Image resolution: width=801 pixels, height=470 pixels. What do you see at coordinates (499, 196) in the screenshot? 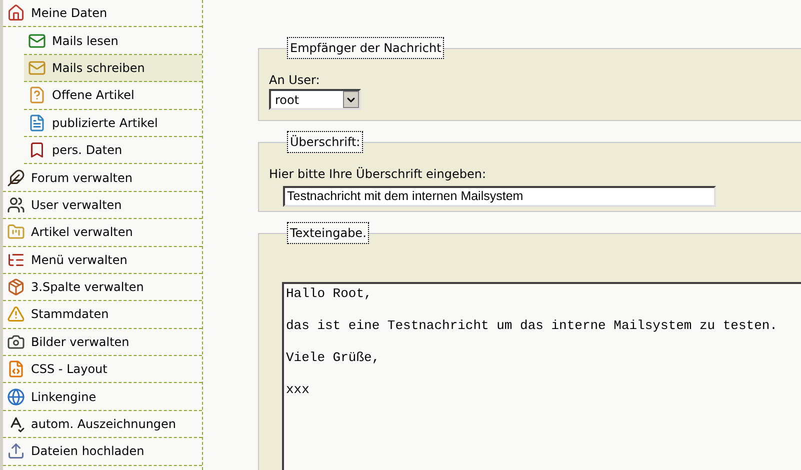
I see `subject-input: Testnachricht mit dem internen Mailsystem` at bounding box center [499, 196].